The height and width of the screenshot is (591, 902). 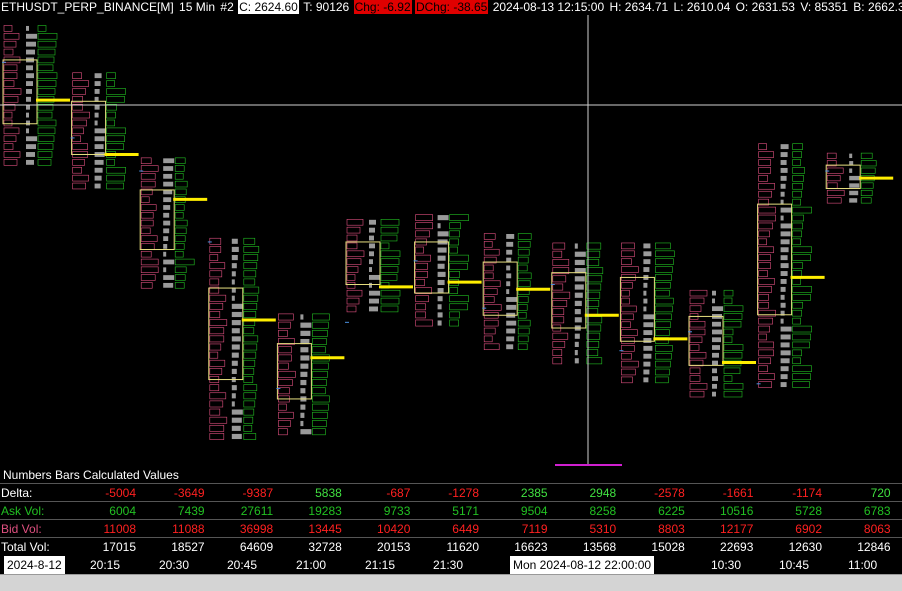 I want to click on panel-value-cell: -3649, so click(x=189, y=493).